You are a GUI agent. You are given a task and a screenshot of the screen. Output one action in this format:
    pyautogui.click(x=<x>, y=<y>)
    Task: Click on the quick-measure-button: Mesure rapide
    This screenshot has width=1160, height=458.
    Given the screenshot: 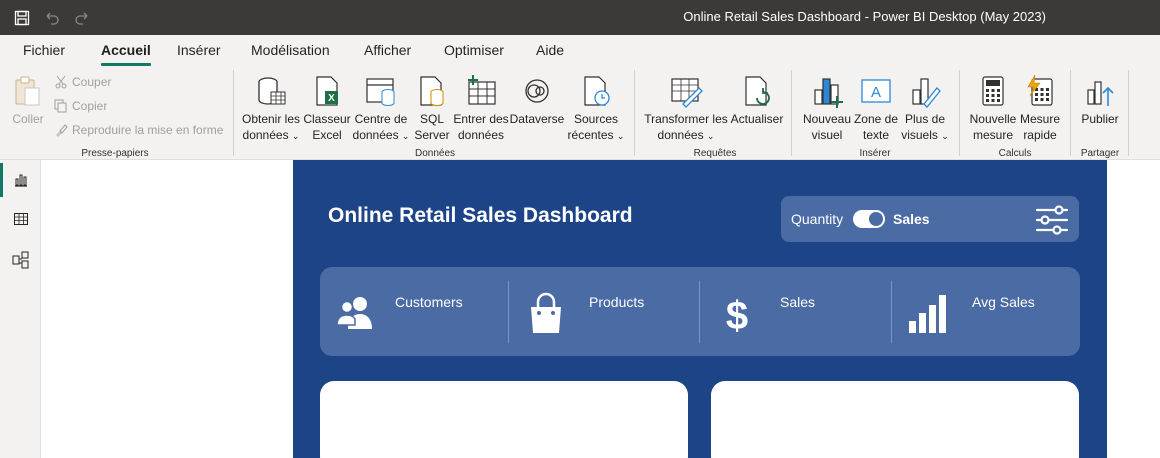 What is the action you would take?
    pyautogui.click(x=1040, y=108)
    